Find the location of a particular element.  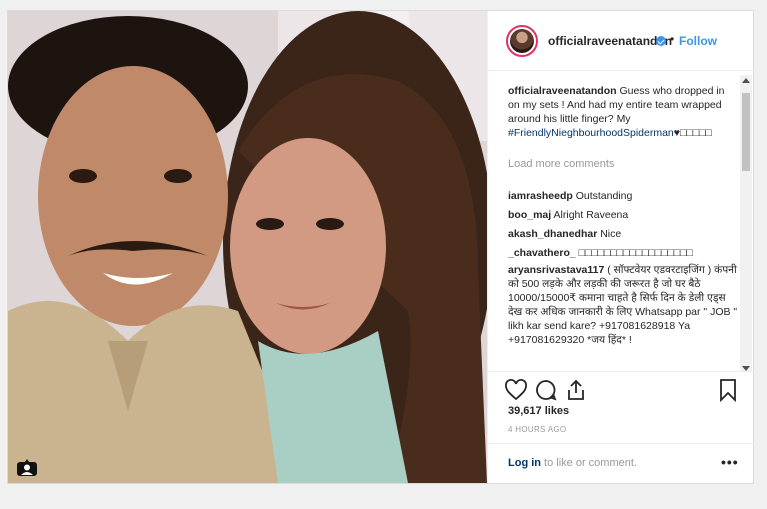

comment-item: akash_dhanedhar Nice is located at coordinates (623, 234).